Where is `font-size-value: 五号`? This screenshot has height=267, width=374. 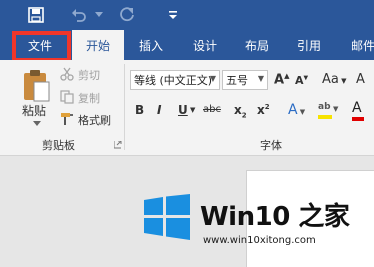 font-size-value: 五号 is located at coordinates (237, 80).